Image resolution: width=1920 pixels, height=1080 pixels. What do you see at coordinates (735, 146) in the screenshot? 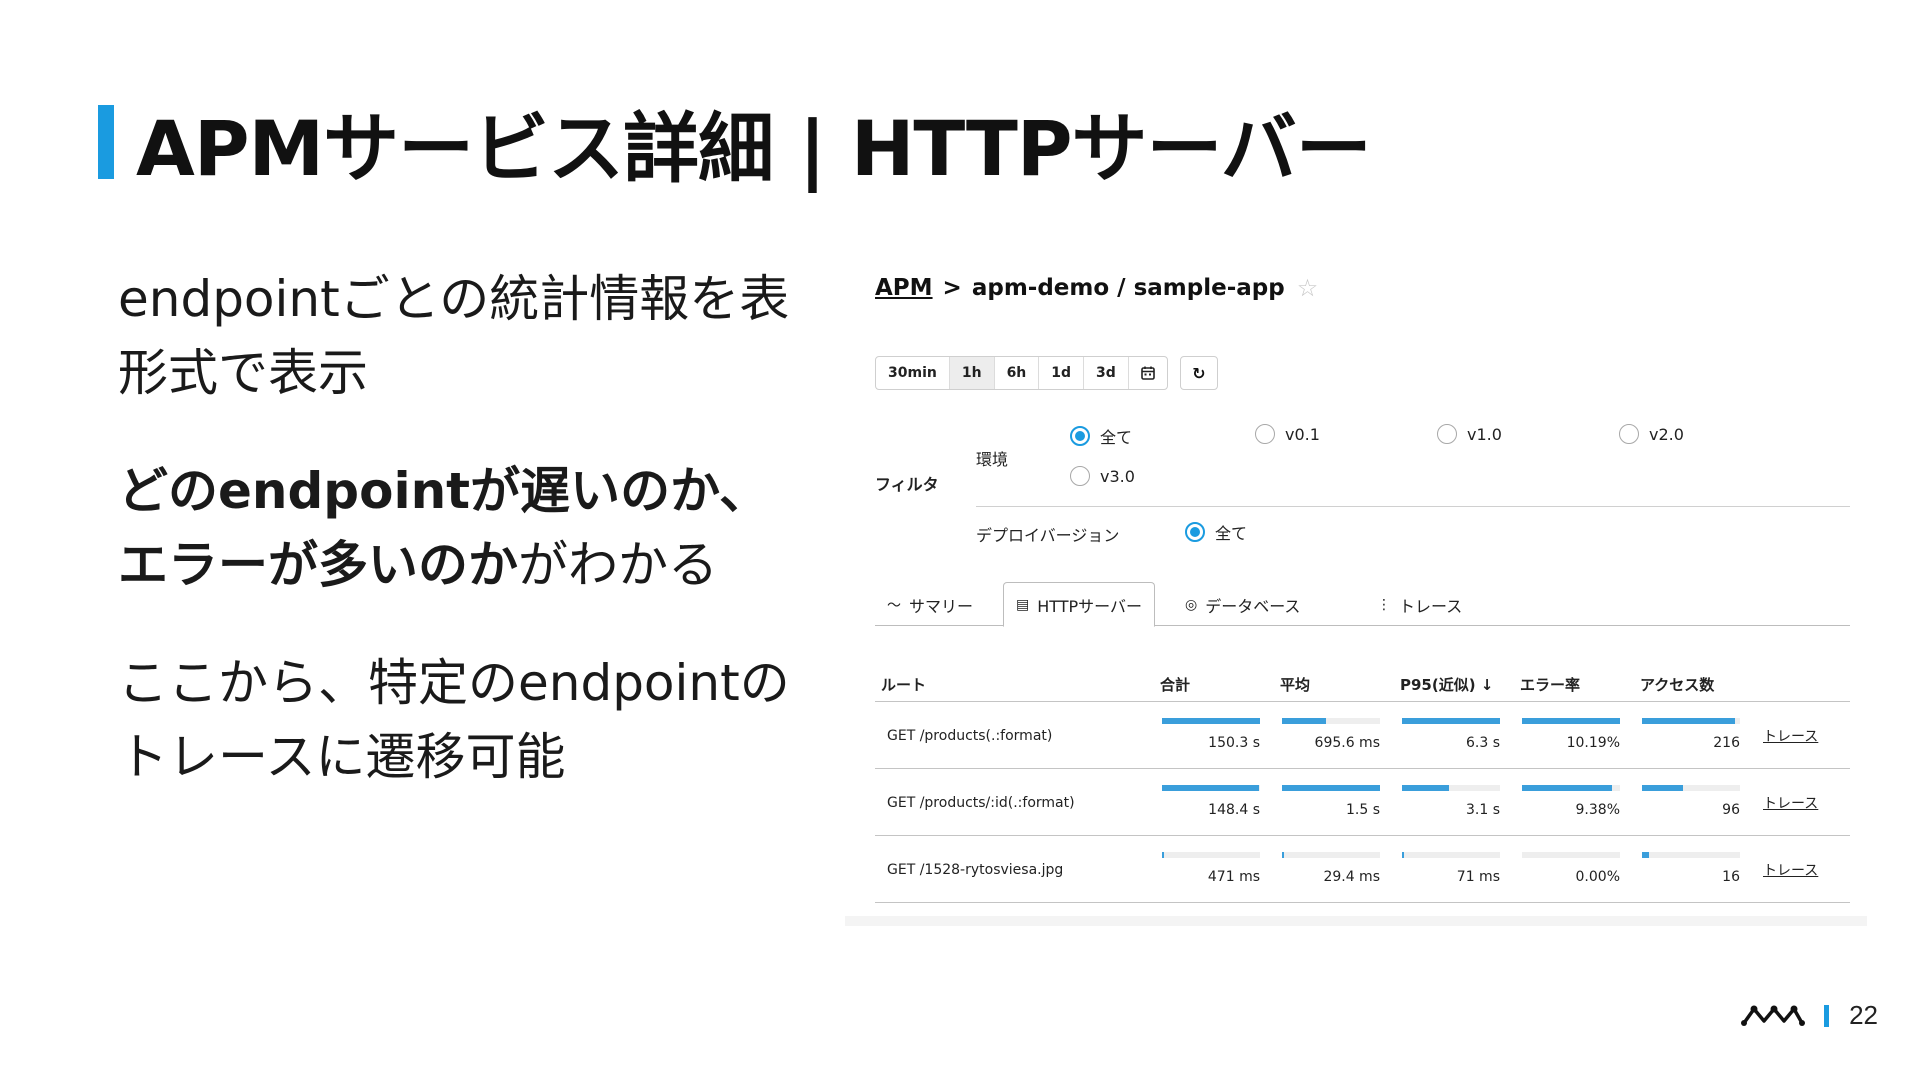
I see `slide-title: APMサービス詳細 | HTTPサーバー` at bounding box center [735, 146].